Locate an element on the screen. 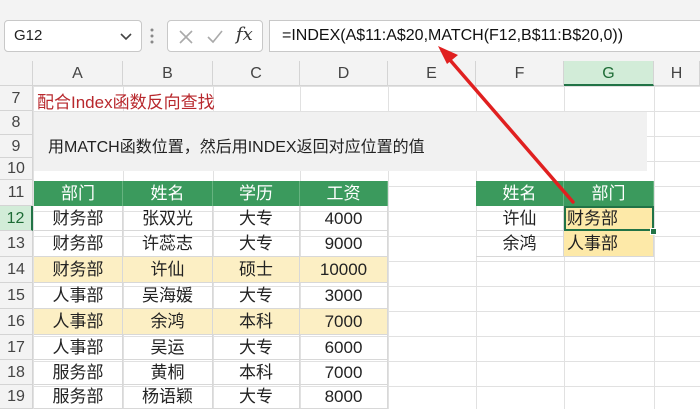 The height and width of the screenshot is (409, 700). table-cell: 硕士 is located at coordinates (256, 270).